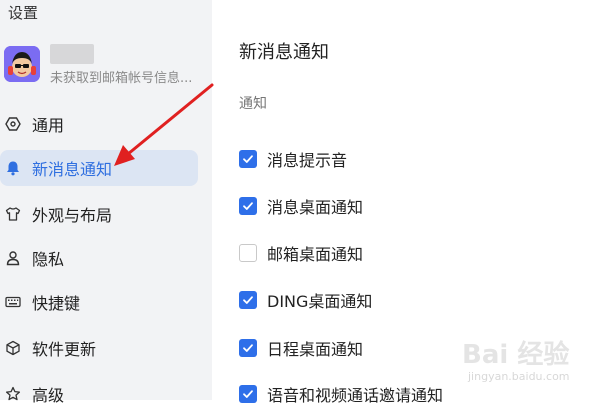 The width and height of the screenshot is (600, 412). I want to click on sidebar-item-label: 外观与布局, so click(72, 215).